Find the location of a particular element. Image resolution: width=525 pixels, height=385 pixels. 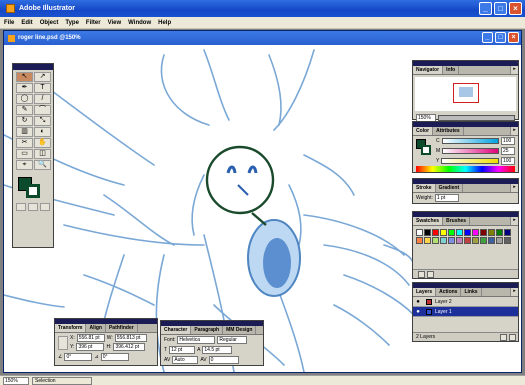

tab-paragraph: Paragraph is located at coordinates (207, 330).